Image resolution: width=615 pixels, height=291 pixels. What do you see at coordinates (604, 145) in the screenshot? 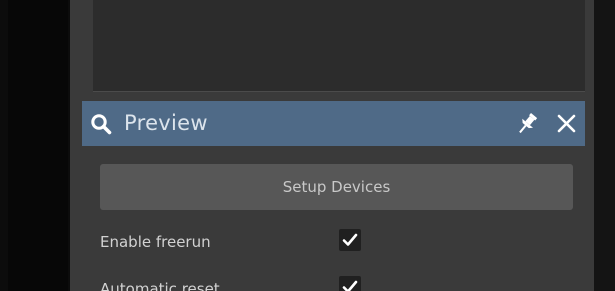
I see `right-dark-area` at bounding box center [604, 145].